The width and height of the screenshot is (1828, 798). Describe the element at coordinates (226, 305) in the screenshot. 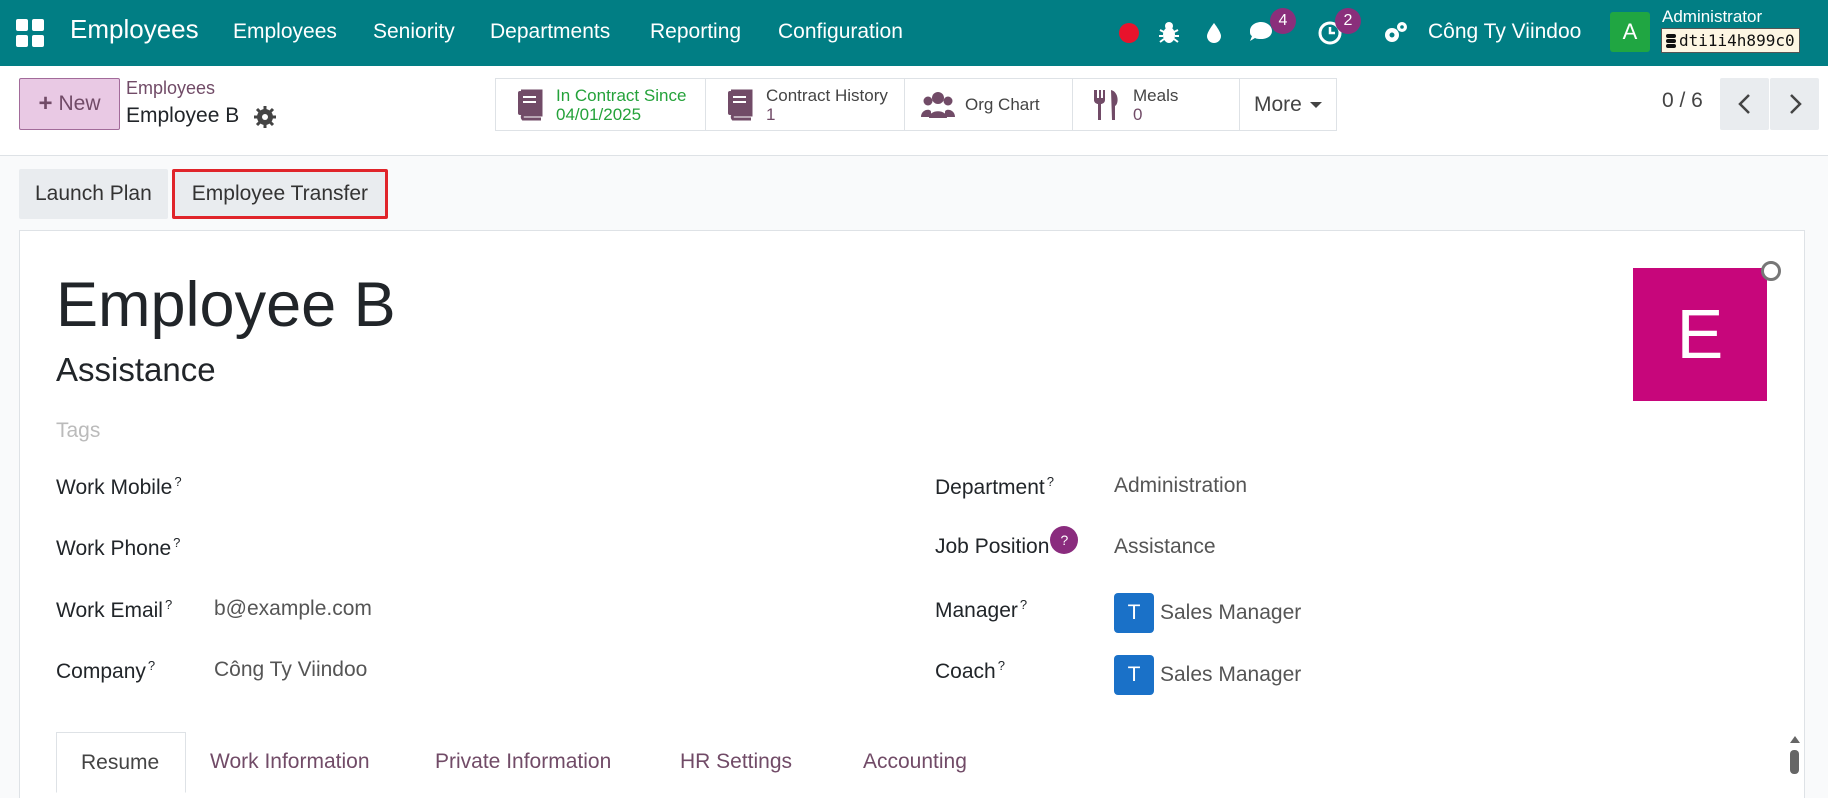

I see `employee-name-field: Employee B` at that location.